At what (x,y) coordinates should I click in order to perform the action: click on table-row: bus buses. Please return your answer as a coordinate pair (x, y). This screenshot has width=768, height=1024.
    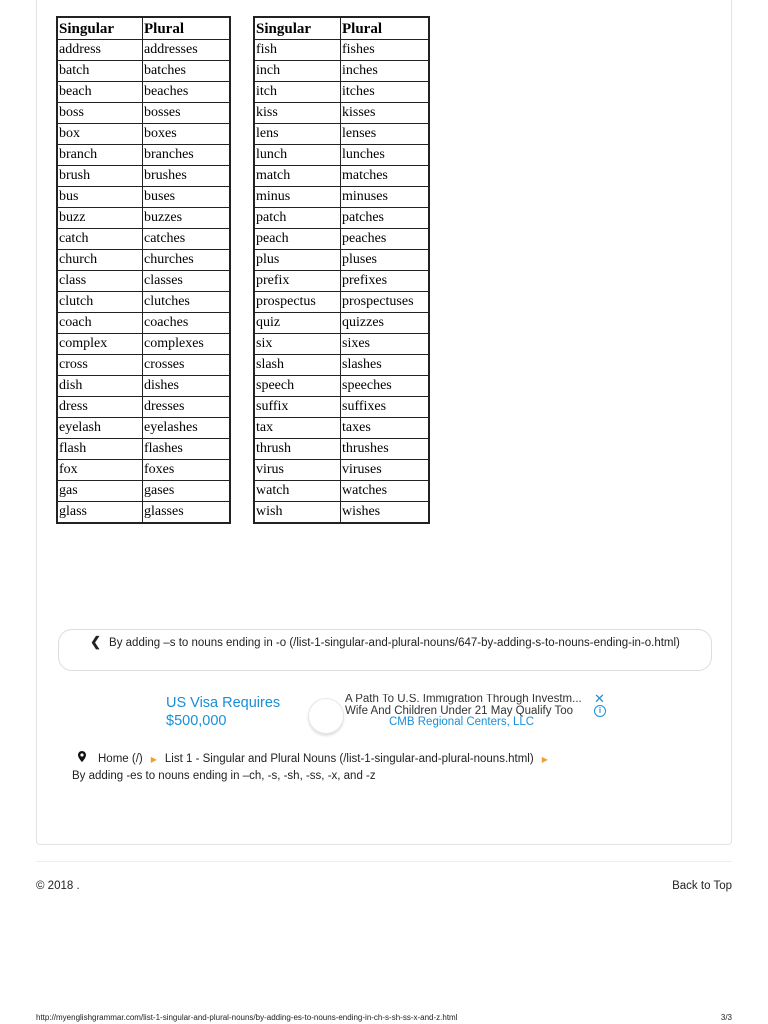
    Looking at the image, I should click on (143, 197).